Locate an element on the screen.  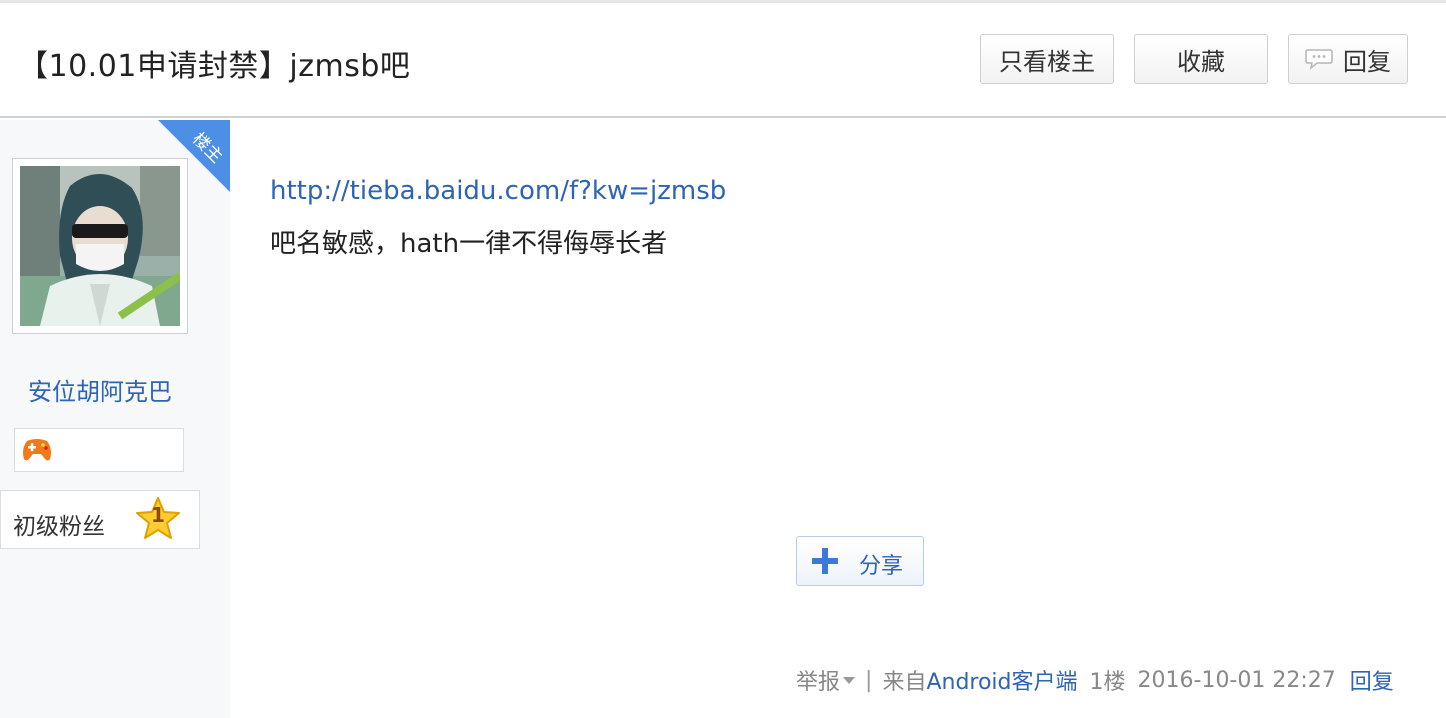
reply-button: 回复 is located at coordinates (1348, 59).